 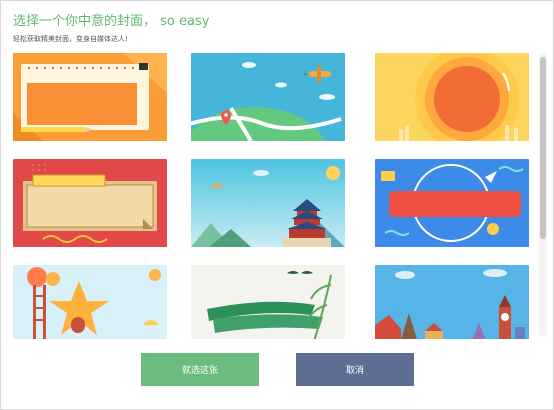 I want to click on cover-thumbnail-map-airplane, so click(x=268, y=97).